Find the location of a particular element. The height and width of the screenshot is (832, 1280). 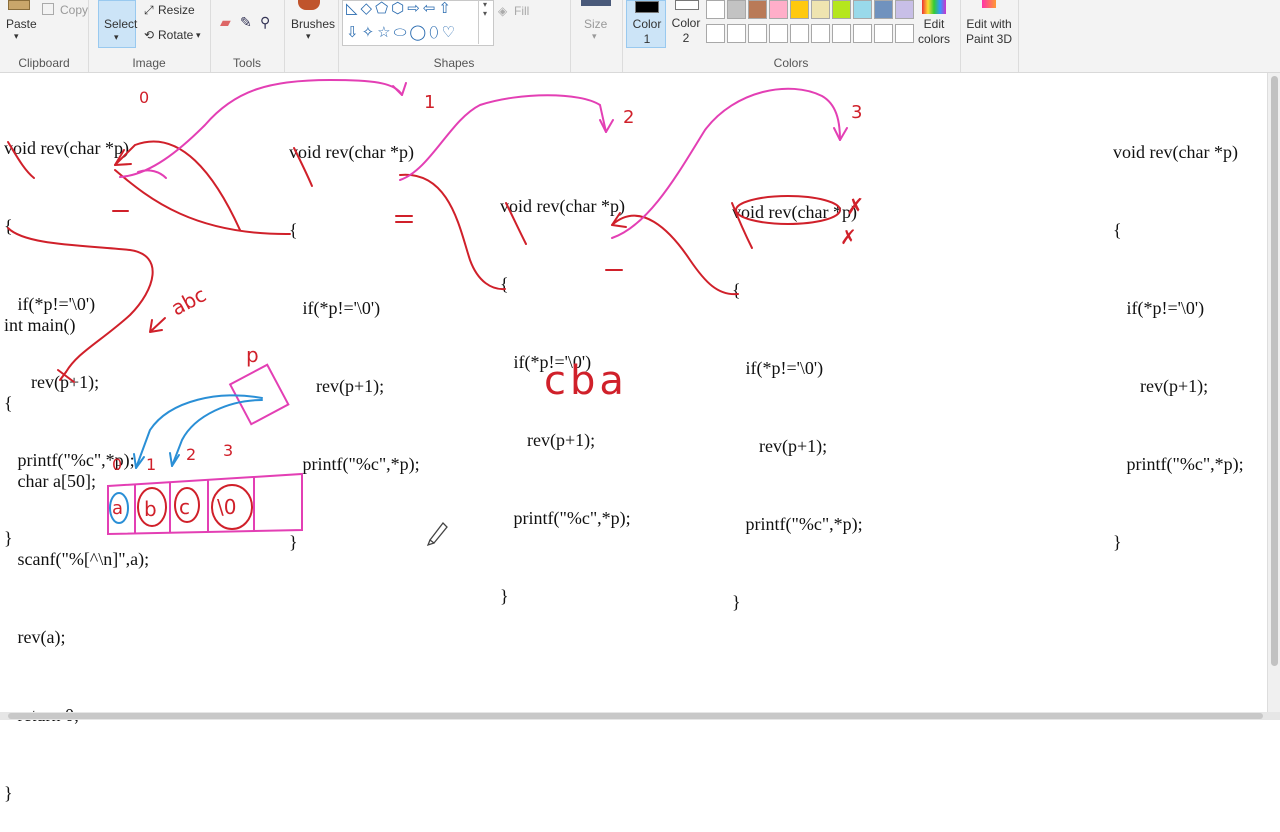

red-mark-frame3 is located at coordinates (742, 225).